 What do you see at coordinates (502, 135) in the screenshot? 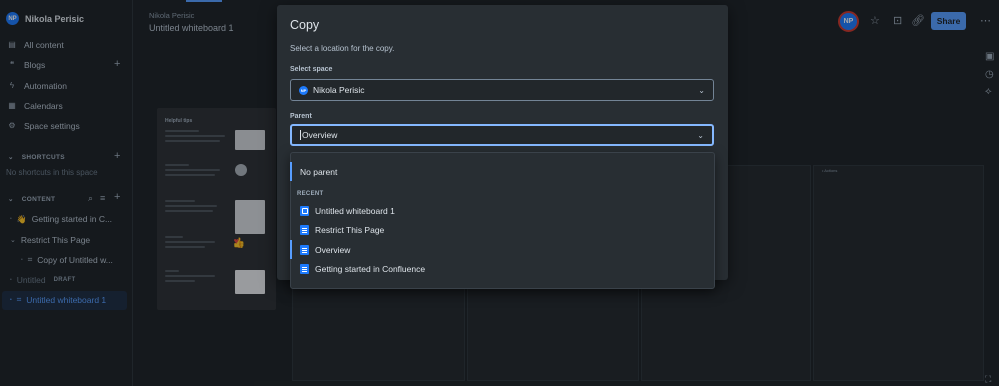
I see `parent-select: Overview ⌄` at bounding box center [502, 135].